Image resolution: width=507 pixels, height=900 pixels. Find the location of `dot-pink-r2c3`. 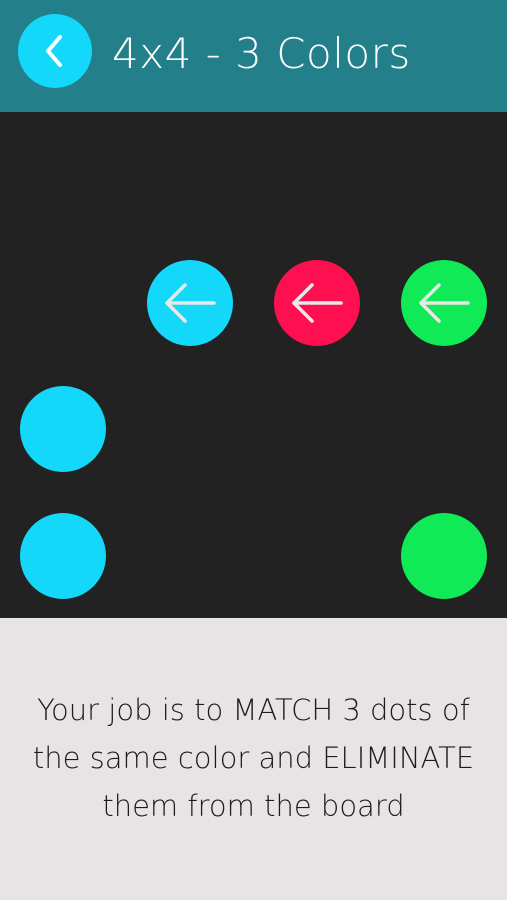

dot-pink-r2c3 is located at coordinates (317, 303).